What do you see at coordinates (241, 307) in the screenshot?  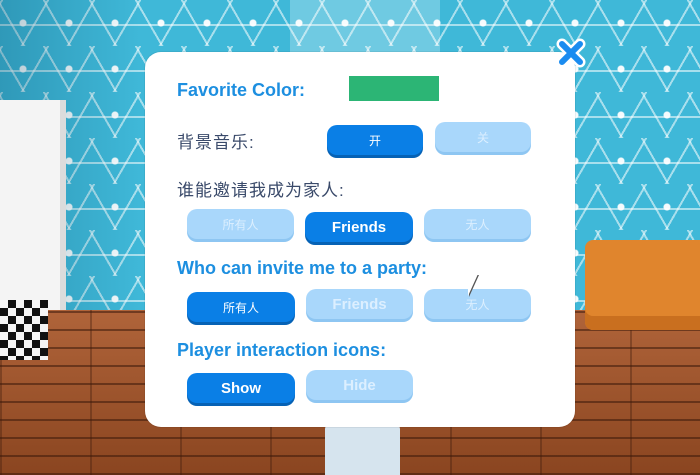 I see `party-invite-everyone-button: 所有人` at bounding box center [241, 307].